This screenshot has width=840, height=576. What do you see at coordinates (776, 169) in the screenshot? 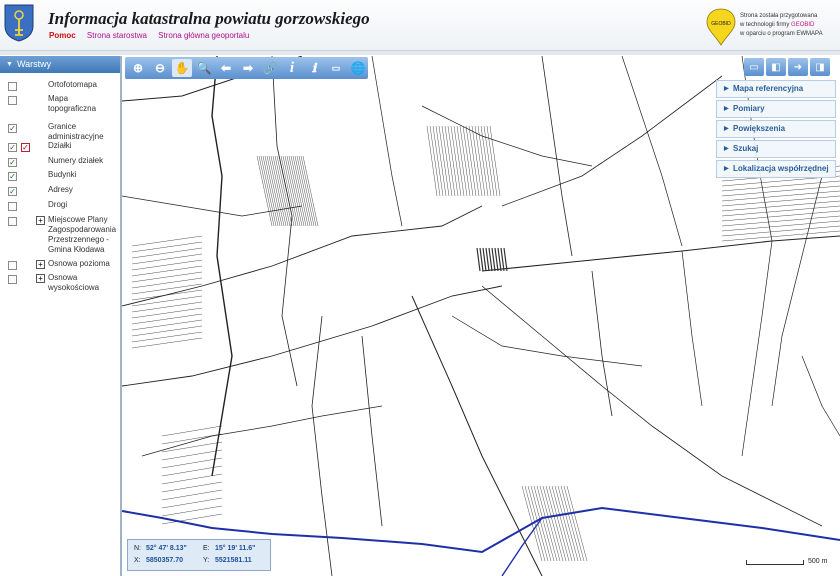
I see `menu-item-coordinate-location: ▶ Lokalizacja współrzędnej` at bounding box center [776, 169].